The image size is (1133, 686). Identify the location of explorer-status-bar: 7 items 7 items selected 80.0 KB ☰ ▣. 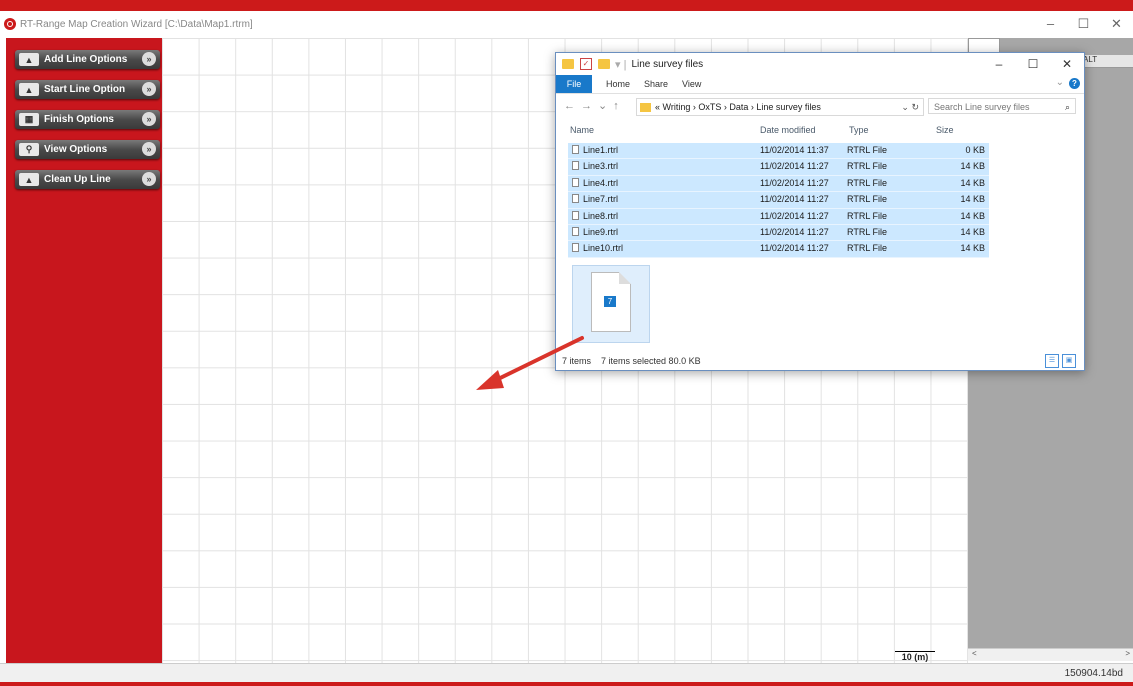
(820, 361).